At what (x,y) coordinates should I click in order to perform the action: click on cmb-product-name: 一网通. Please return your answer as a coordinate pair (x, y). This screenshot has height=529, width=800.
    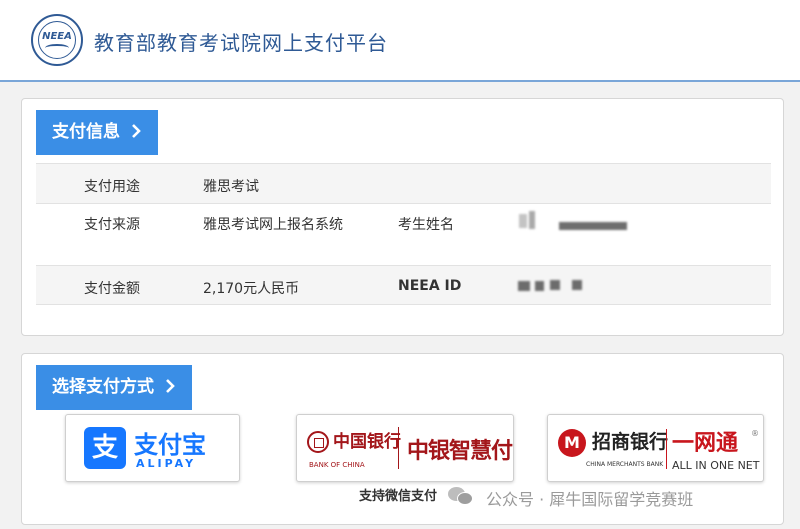
    Looking at the image, I should click on (705, 443).